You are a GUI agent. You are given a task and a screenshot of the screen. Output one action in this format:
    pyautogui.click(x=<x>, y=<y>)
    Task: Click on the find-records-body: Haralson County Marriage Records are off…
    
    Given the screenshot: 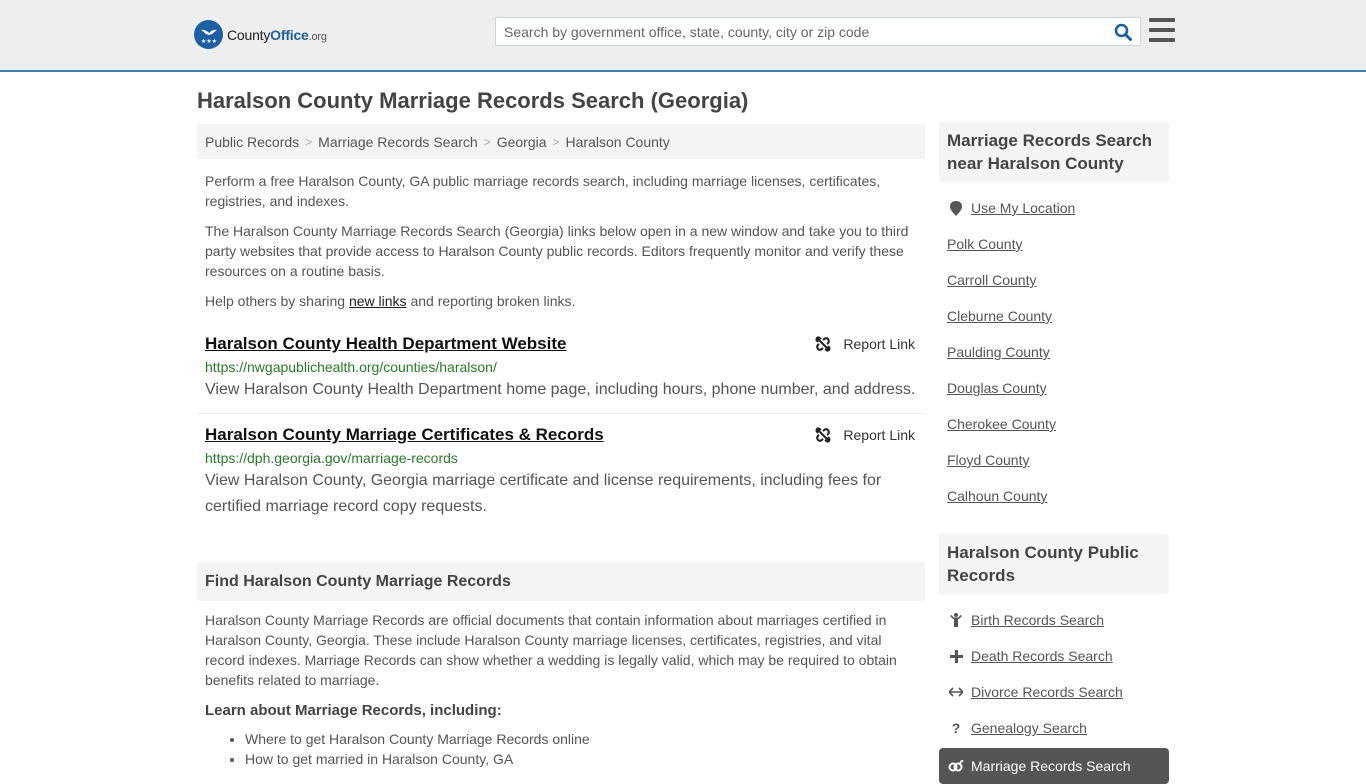 What is the action you would take?
    pyautogui.click(x=561, y=689)
    